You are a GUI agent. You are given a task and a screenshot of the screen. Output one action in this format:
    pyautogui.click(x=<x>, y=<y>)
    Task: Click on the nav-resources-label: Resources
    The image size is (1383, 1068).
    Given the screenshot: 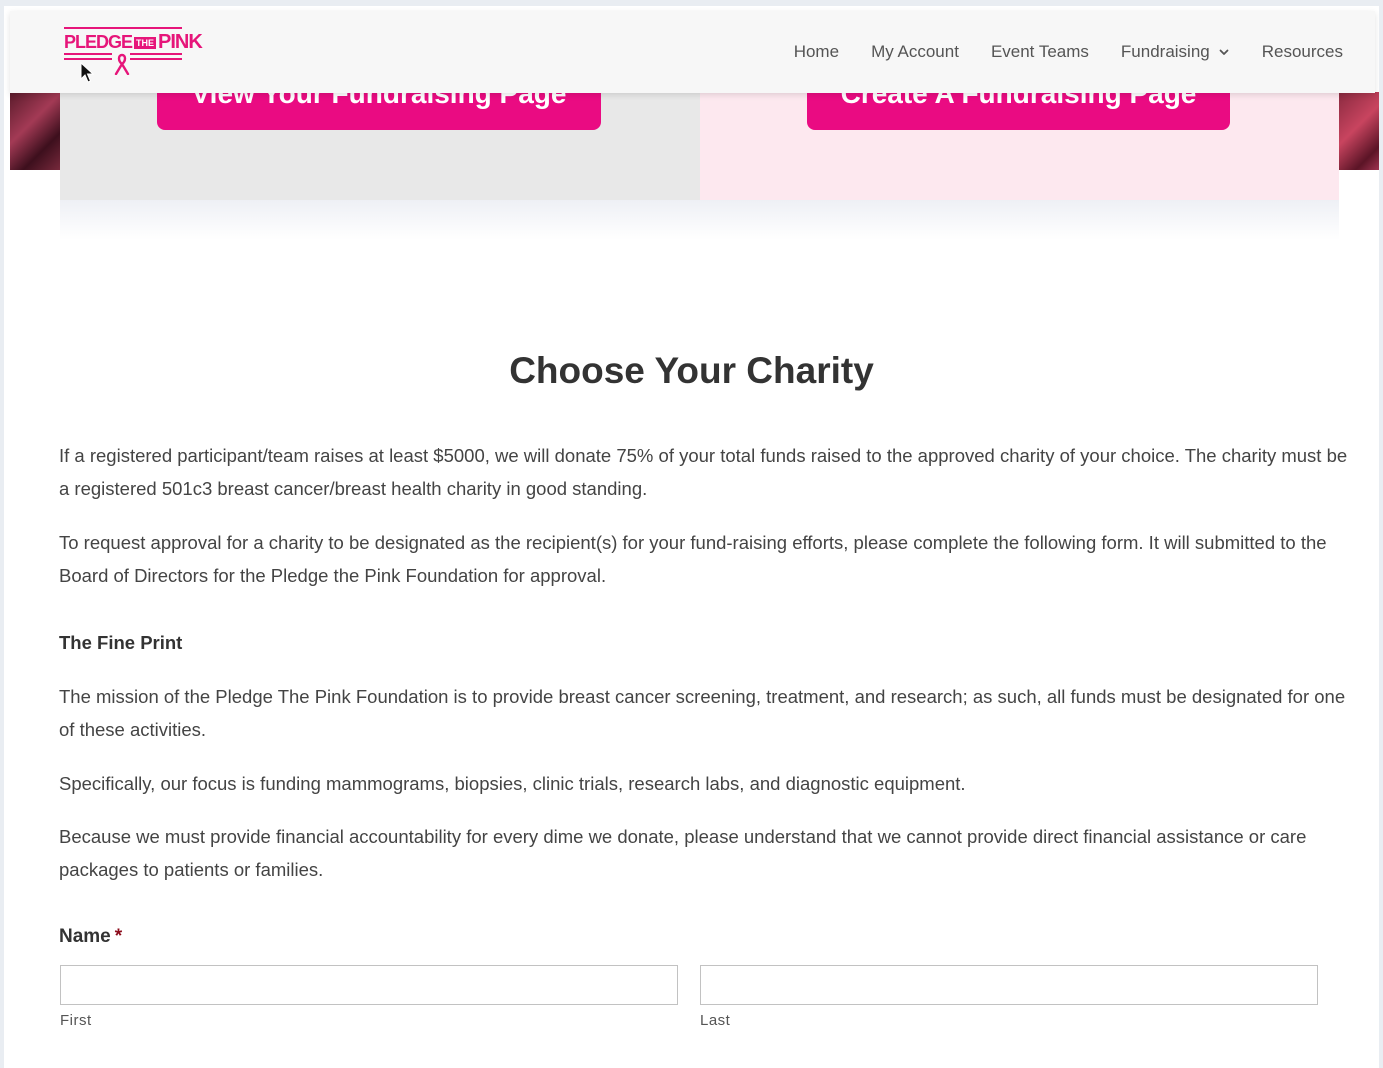 What is the action you would take?
    pyautogui.click(x=1302, y=51)
    